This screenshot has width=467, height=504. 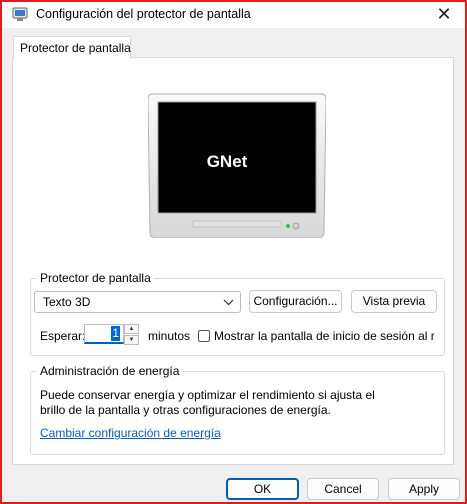 What do you see at coordinates (110, 371) in the screenshot?
I see `power-group-legend: Administración de energía` at bounding box center [110, 371].